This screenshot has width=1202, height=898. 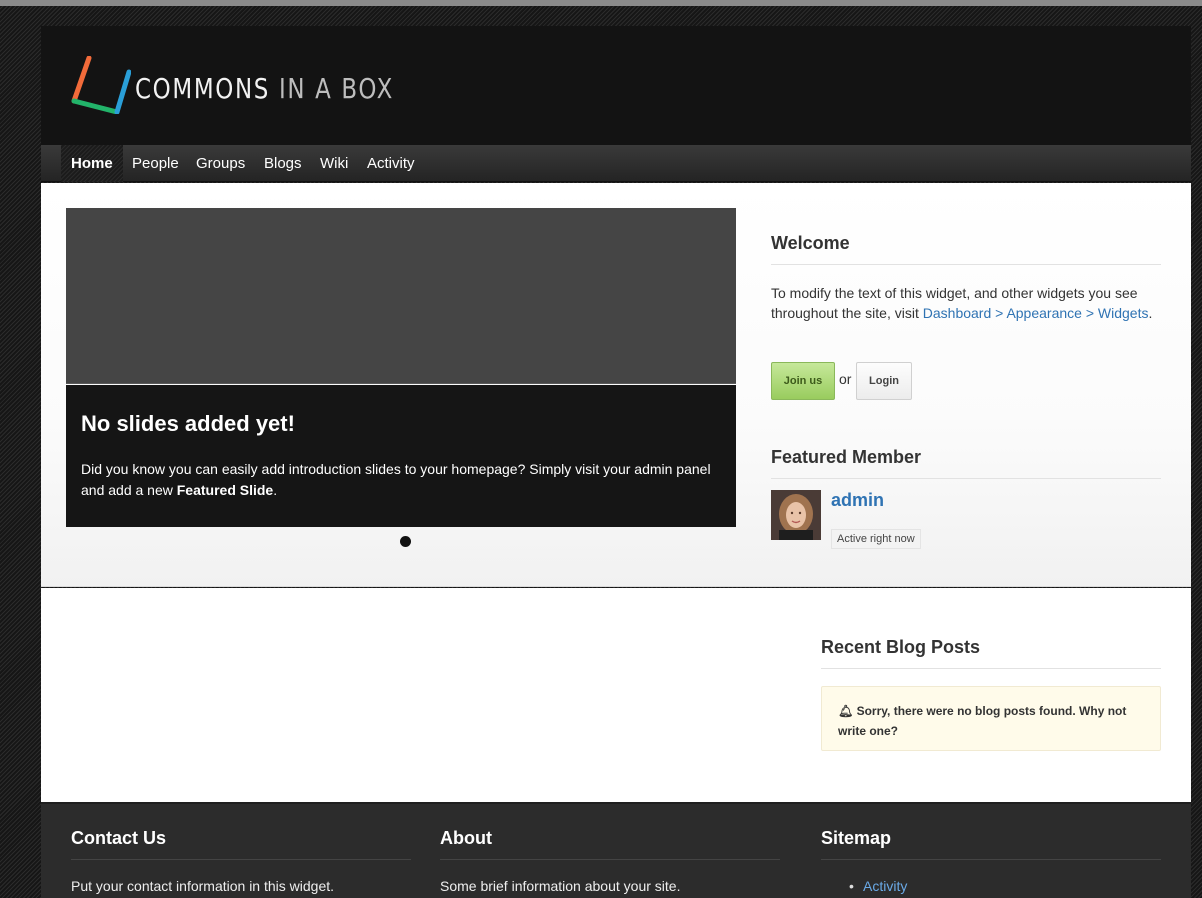 I want to click on site-logo-text: COMMONS IN A BOX, so click(x=264, y=88).